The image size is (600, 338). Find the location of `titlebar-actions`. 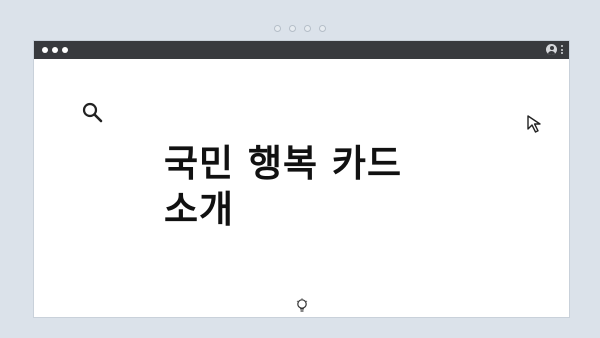

titlebar-actions is located at coordinates (554, 49).